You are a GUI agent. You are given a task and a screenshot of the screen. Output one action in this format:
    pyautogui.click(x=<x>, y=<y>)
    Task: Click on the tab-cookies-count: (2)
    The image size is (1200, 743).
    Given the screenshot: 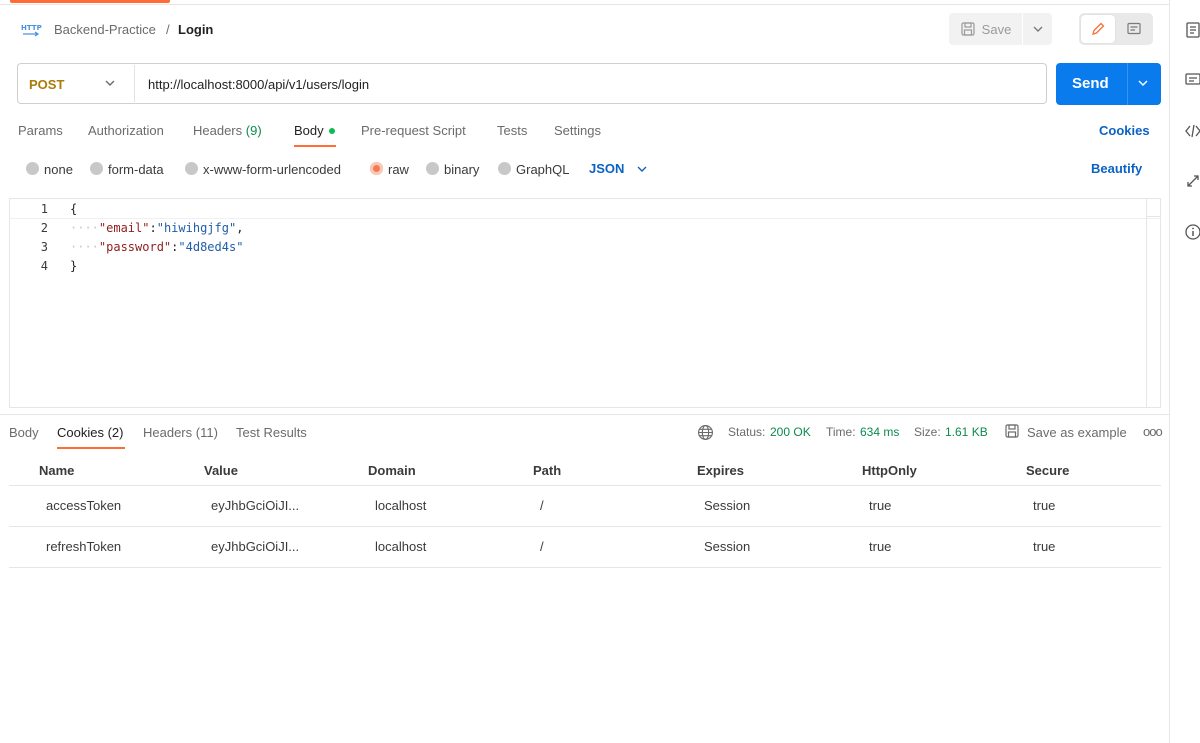 What is the action you would take?
    pyautogui.click(x=115, y=432)
    